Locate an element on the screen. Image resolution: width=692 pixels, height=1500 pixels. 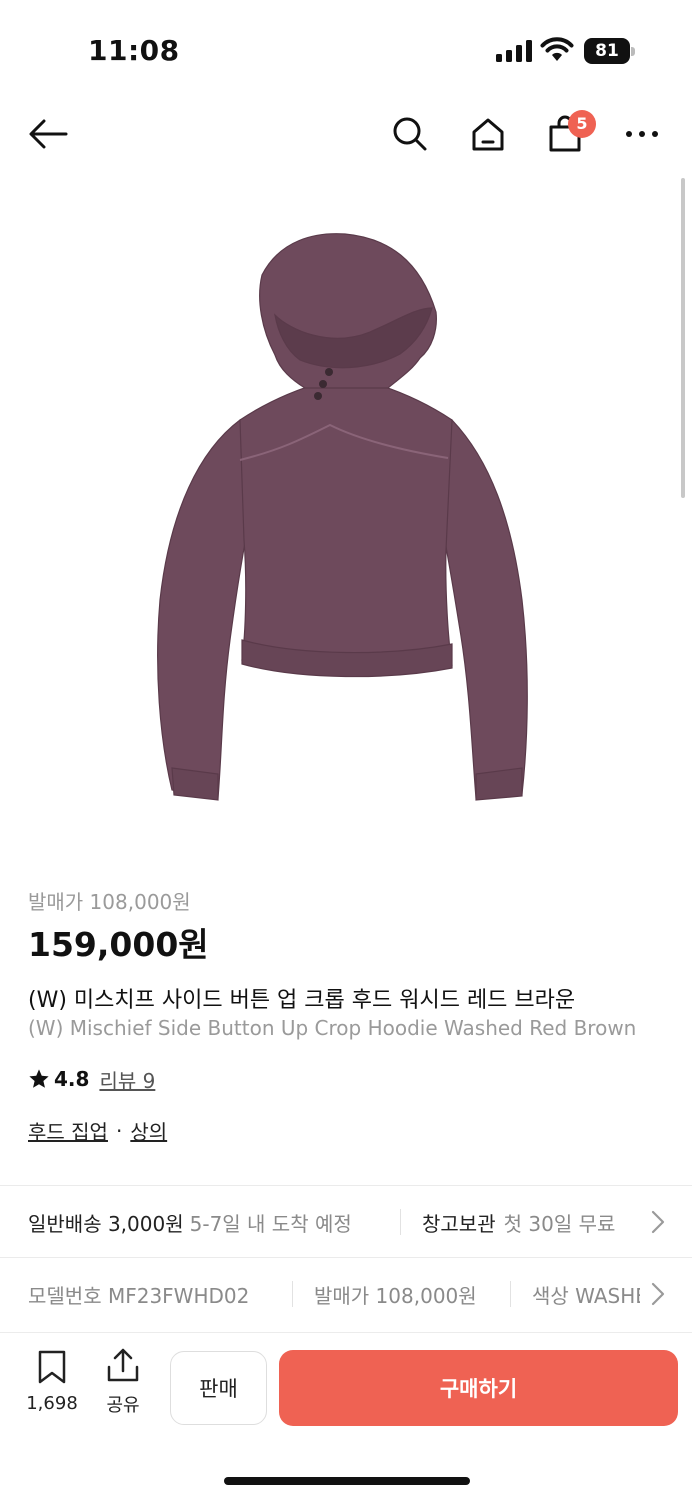
more-options-button is located at coordinates (642, 134).